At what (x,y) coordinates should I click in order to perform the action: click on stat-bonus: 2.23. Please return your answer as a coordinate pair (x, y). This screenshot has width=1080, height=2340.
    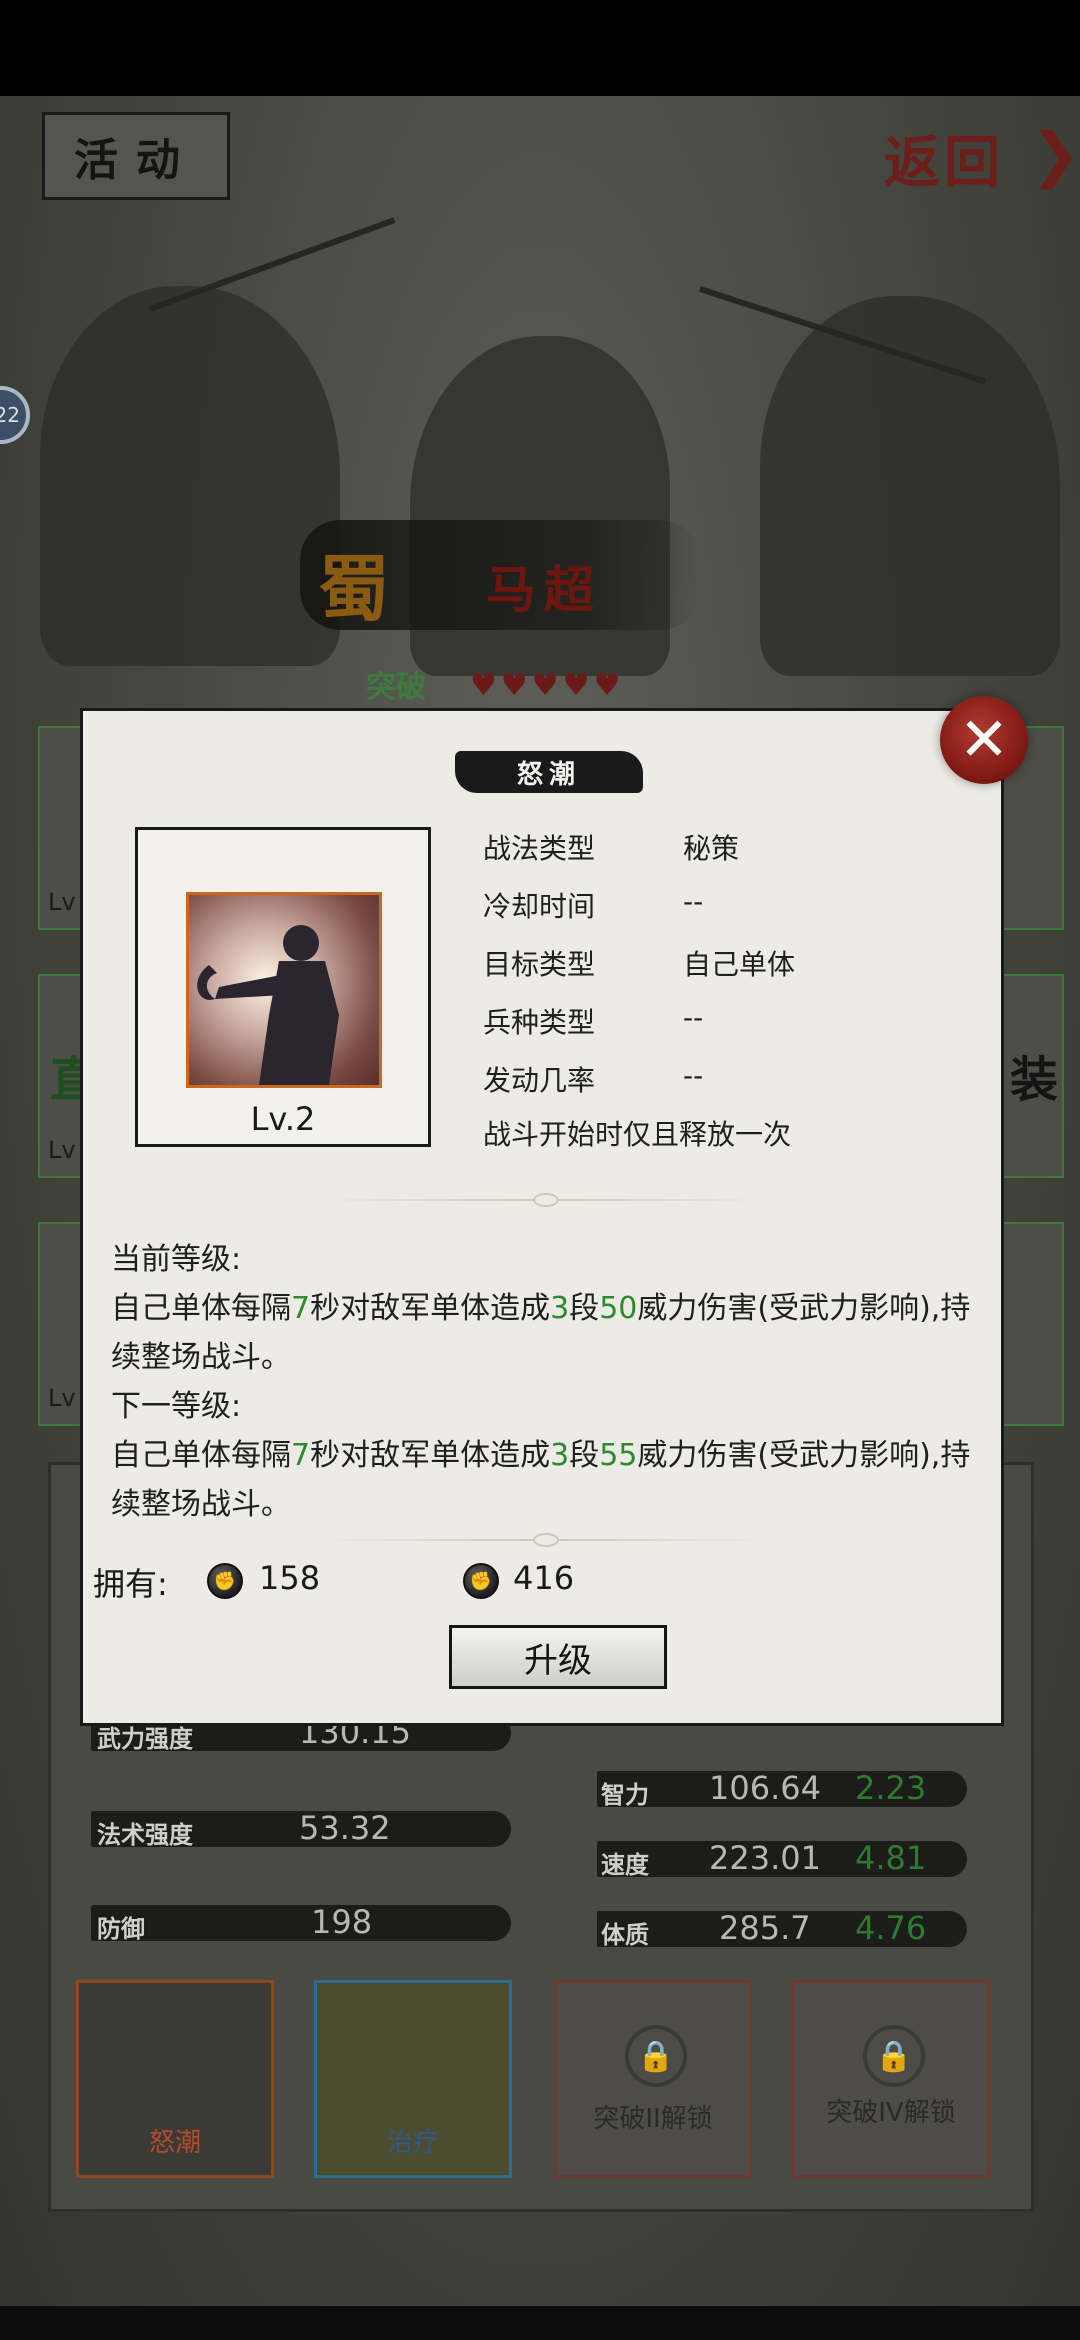
    Looking at the image, I should click on (891, 1788).